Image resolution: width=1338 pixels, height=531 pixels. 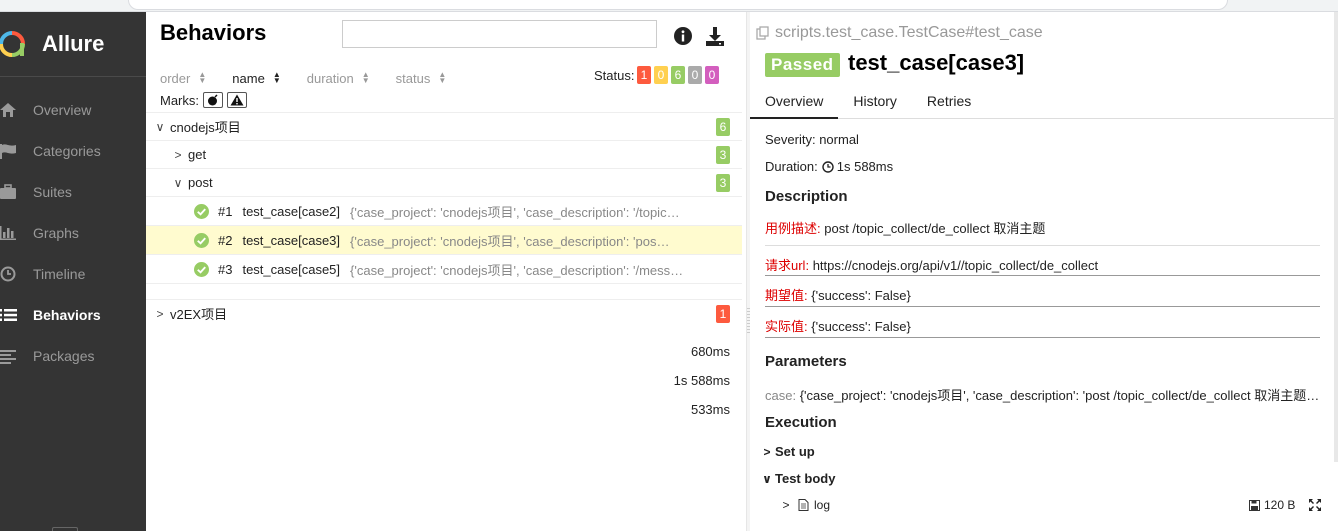 What do you see at coordinates (695, 75) in the screenshot?
I see `status-badge-skipped: 0` at bounding box center [695, 75].